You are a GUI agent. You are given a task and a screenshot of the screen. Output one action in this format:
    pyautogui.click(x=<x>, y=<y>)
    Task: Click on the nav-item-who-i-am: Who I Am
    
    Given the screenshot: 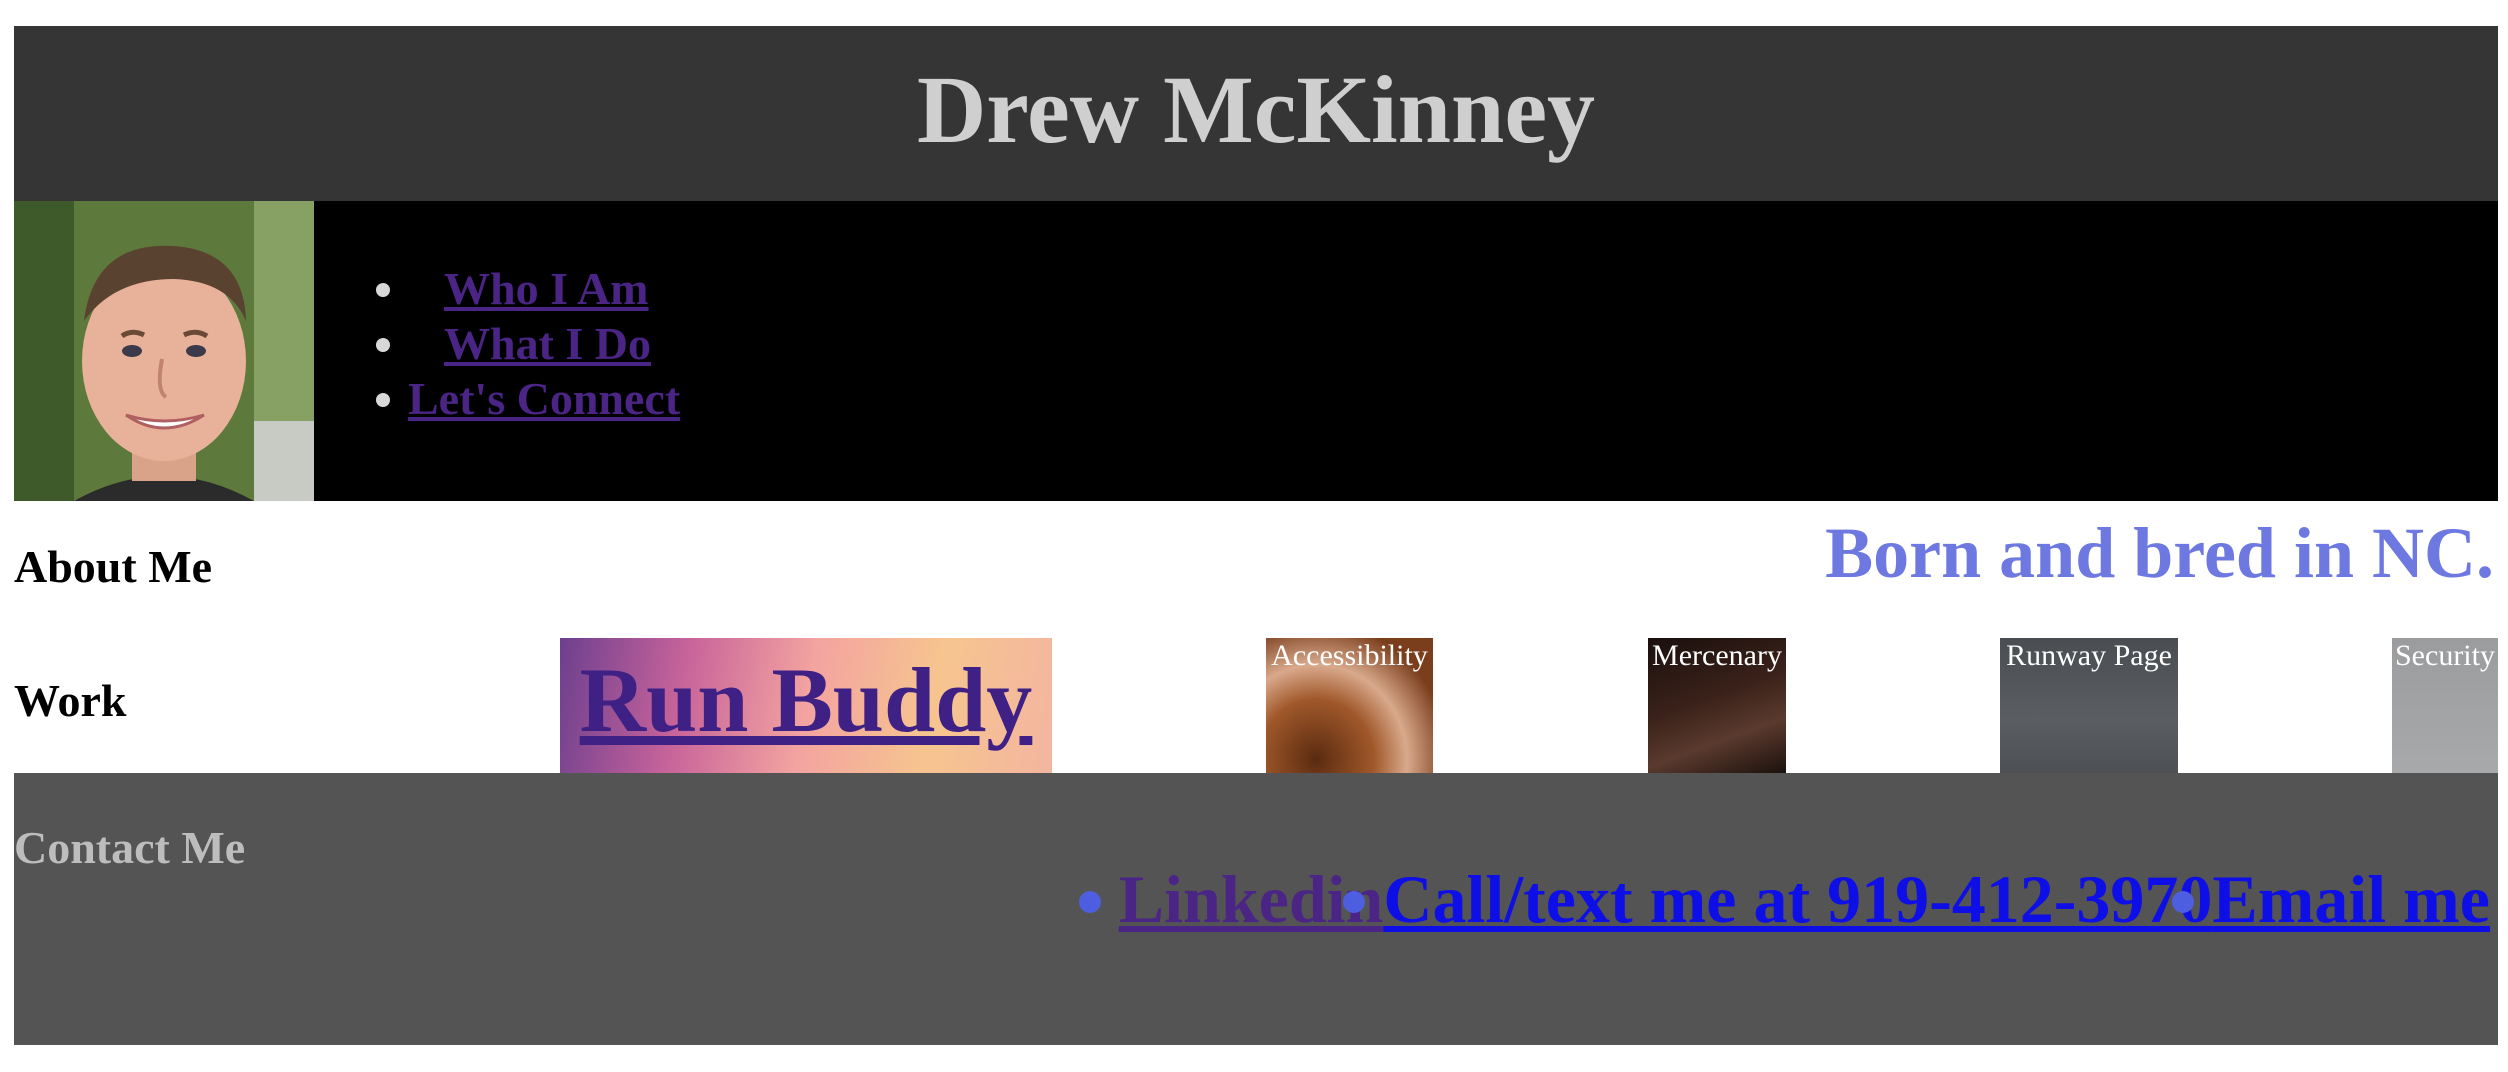 What is the action you would take?
    pyautogui.click(x=512, y=288)
    